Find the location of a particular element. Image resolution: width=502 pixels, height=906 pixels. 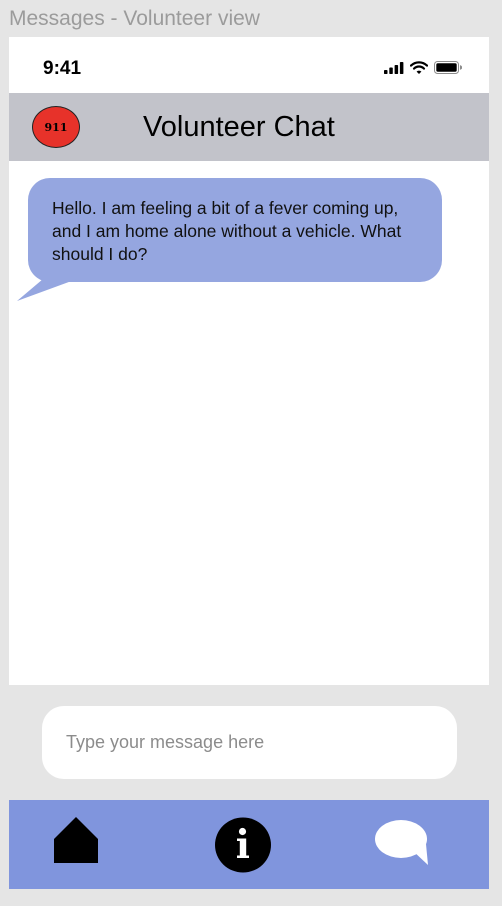

chat-bubble-icon is located at coordinates (401, 842).